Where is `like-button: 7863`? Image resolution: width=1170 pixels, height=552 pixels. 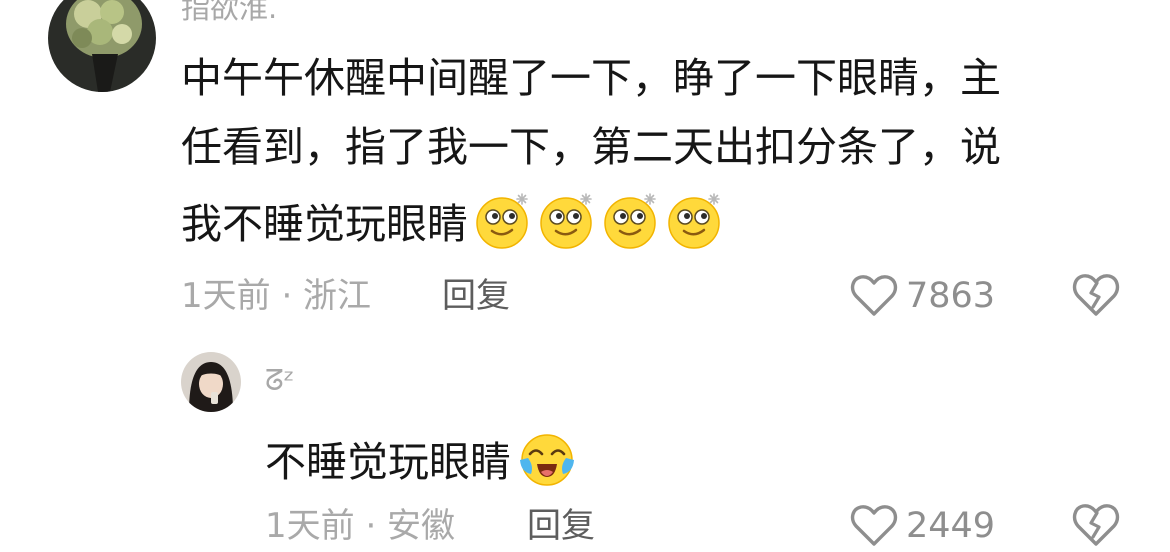
like-button: 7863 is located at coordinates (922, 296).